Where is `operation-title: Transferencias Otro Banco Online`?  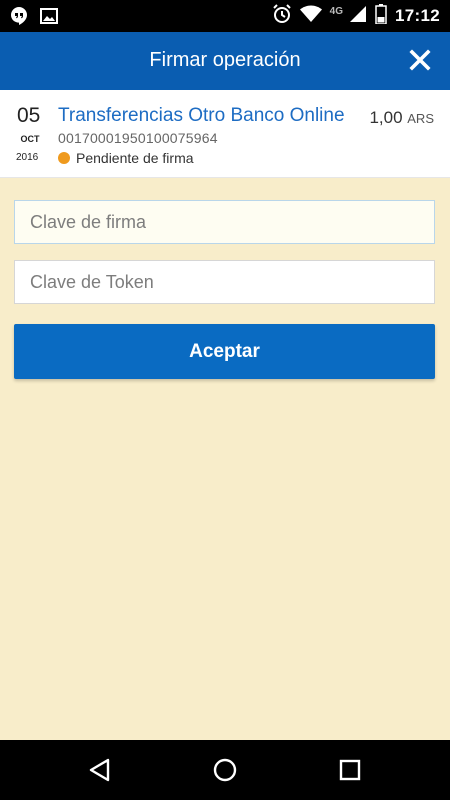 operation-title: Transferencias Otro Banco Online is located at coordinates (201, 115).